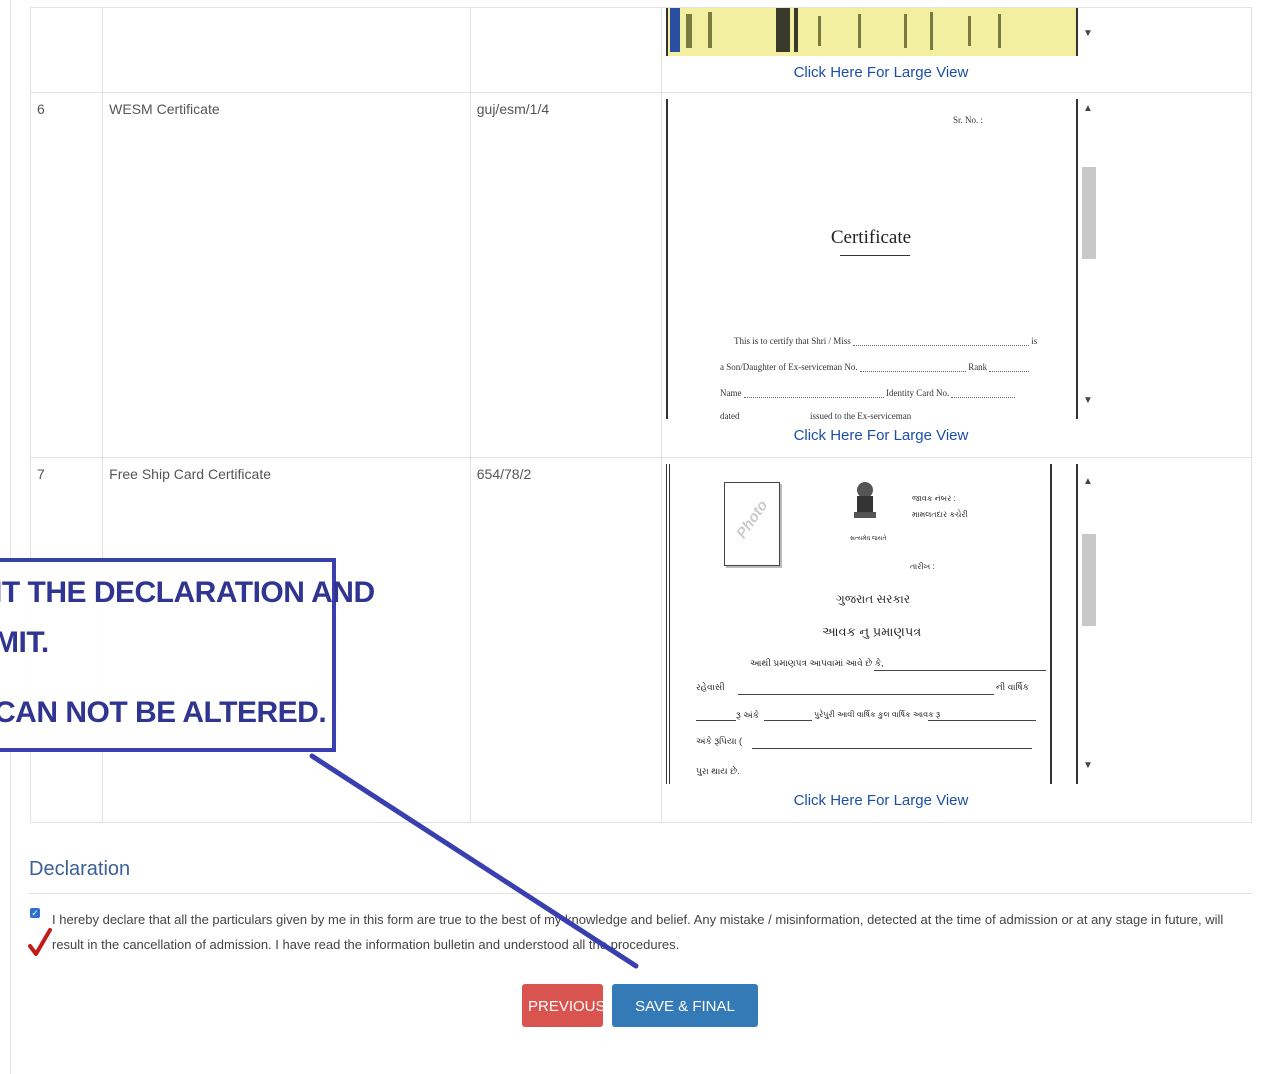  What do you see at coordinates (641, 50) in the screenshot?
I see `table-row-top-partial: ▼ Click Here For Large View` at bounding box center [641, 50].